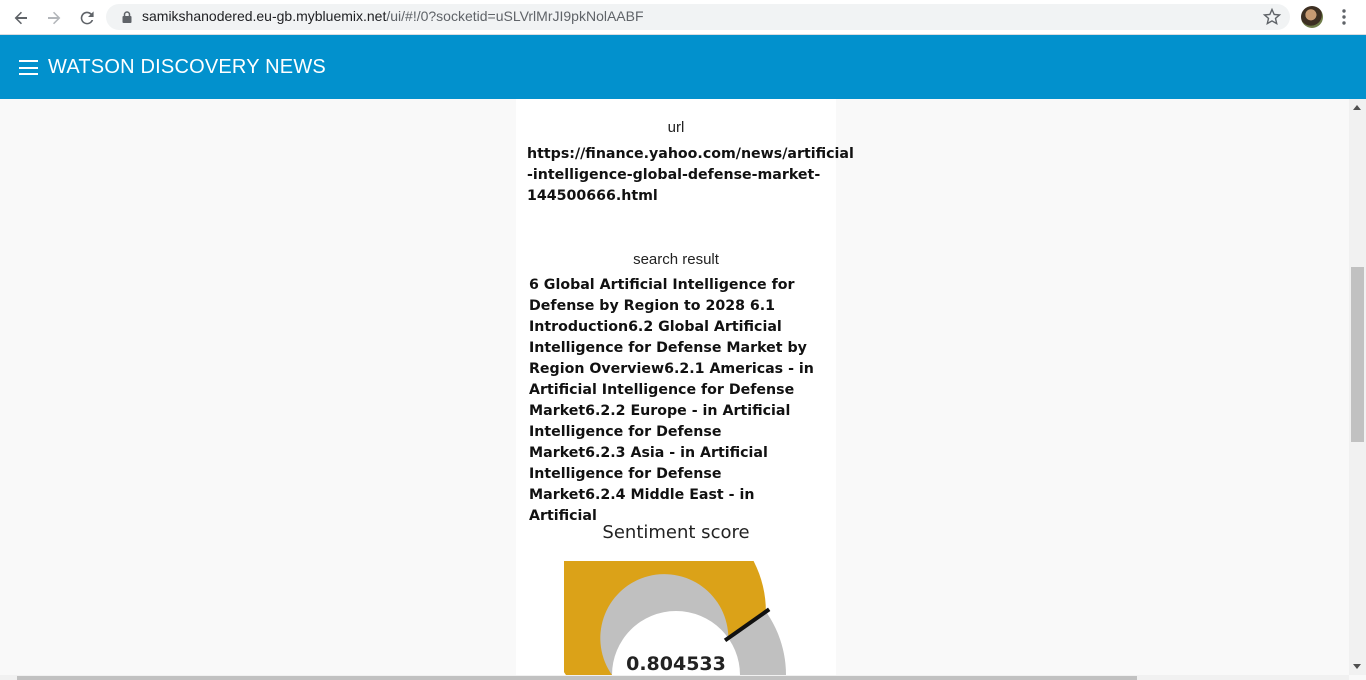 This screenshot has height=680, width=1366. What do you see at coordinates (54, 18) in the screenshot?
I see `forward-arrow-icon` at bounding box center [54, 18].